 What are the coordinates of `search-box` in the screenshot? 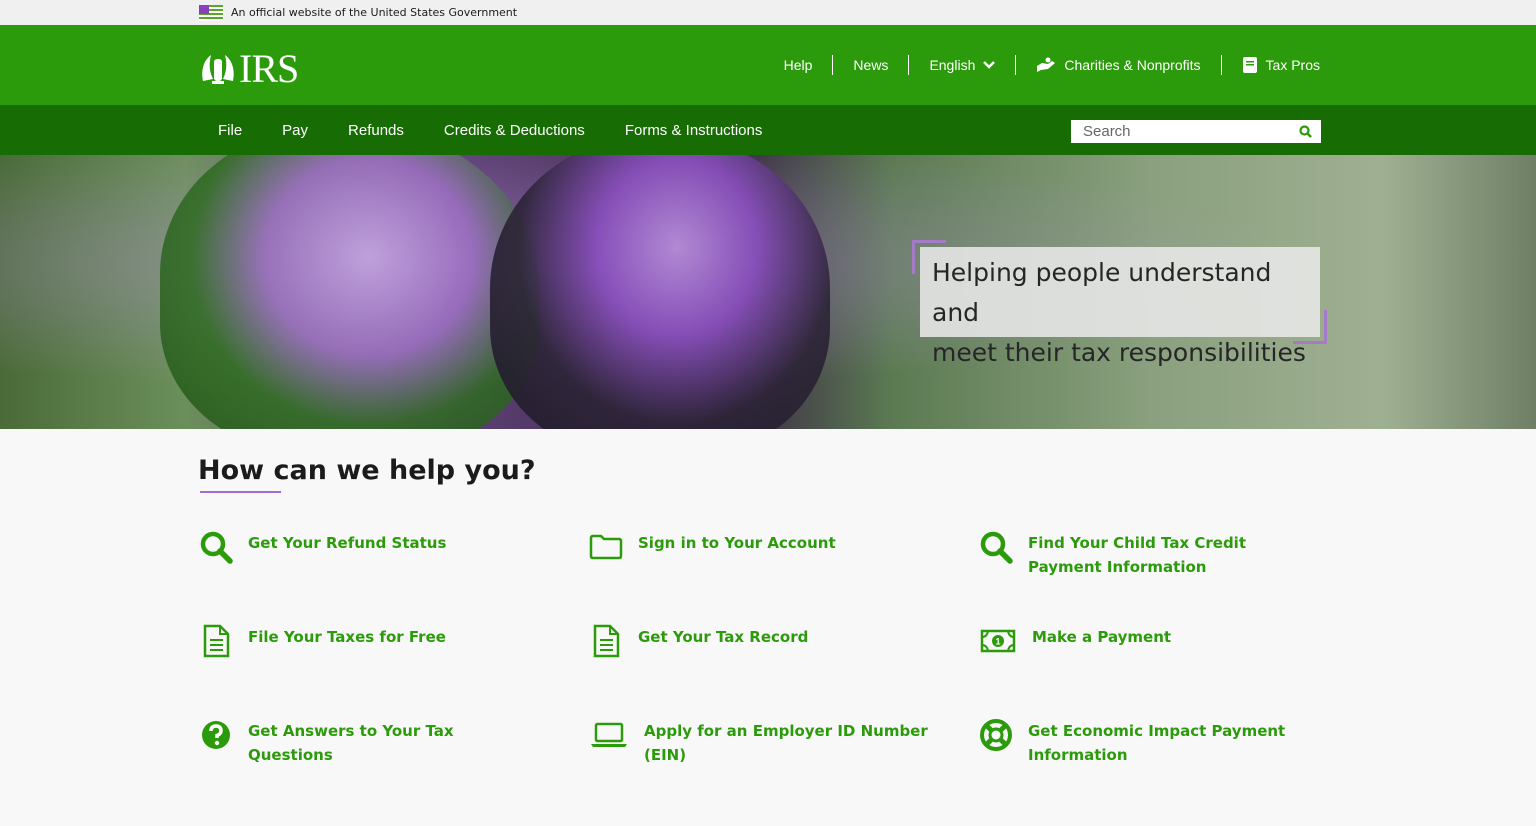 It's located at (1196, 131).